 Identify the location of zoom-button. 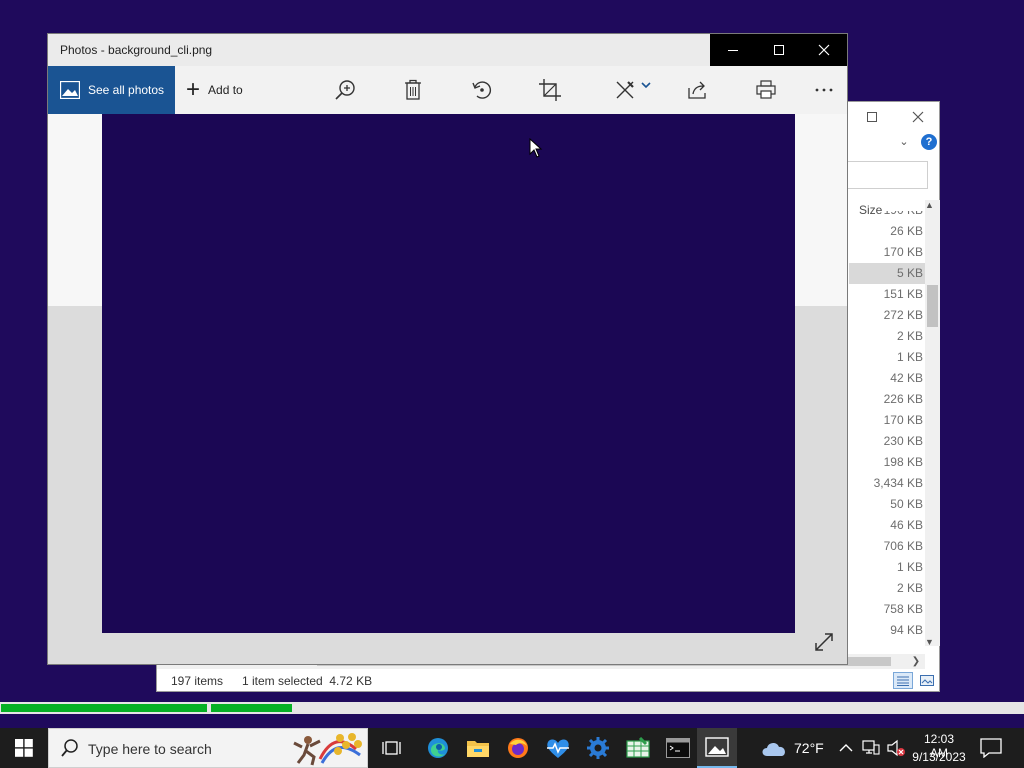
(346, 90).